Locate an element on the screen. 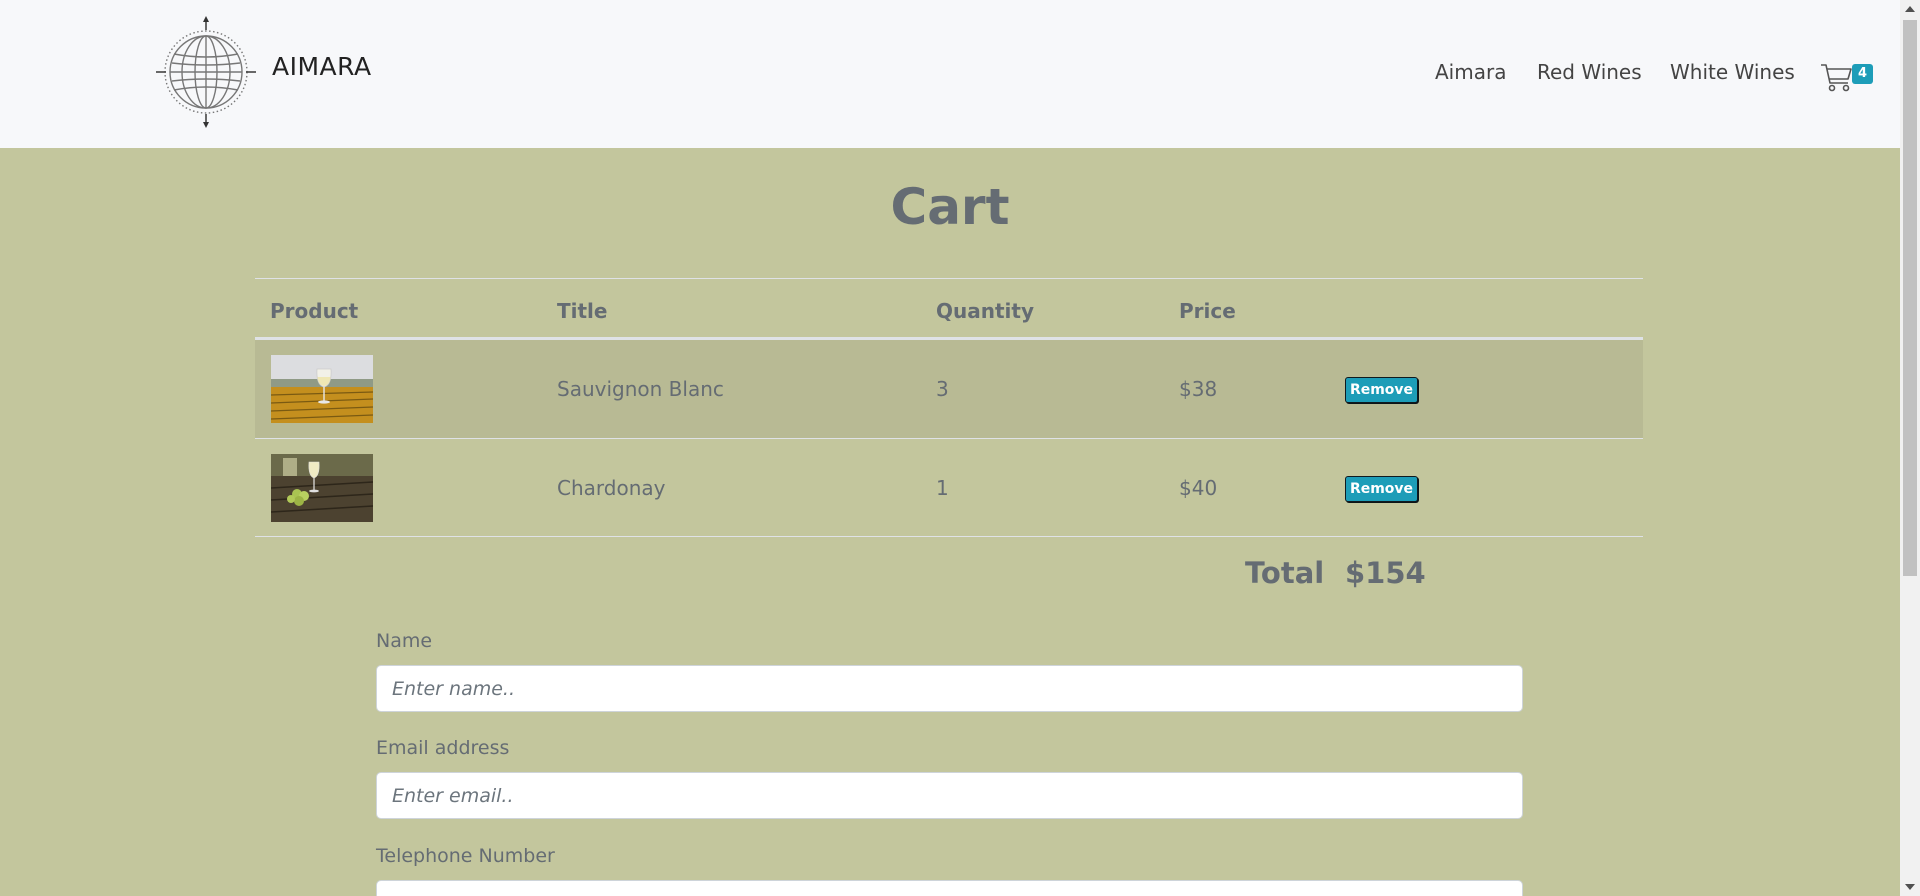 This screenshot has width=1920, height=896. total-value: $154 is located at coordinates (1385, 573).